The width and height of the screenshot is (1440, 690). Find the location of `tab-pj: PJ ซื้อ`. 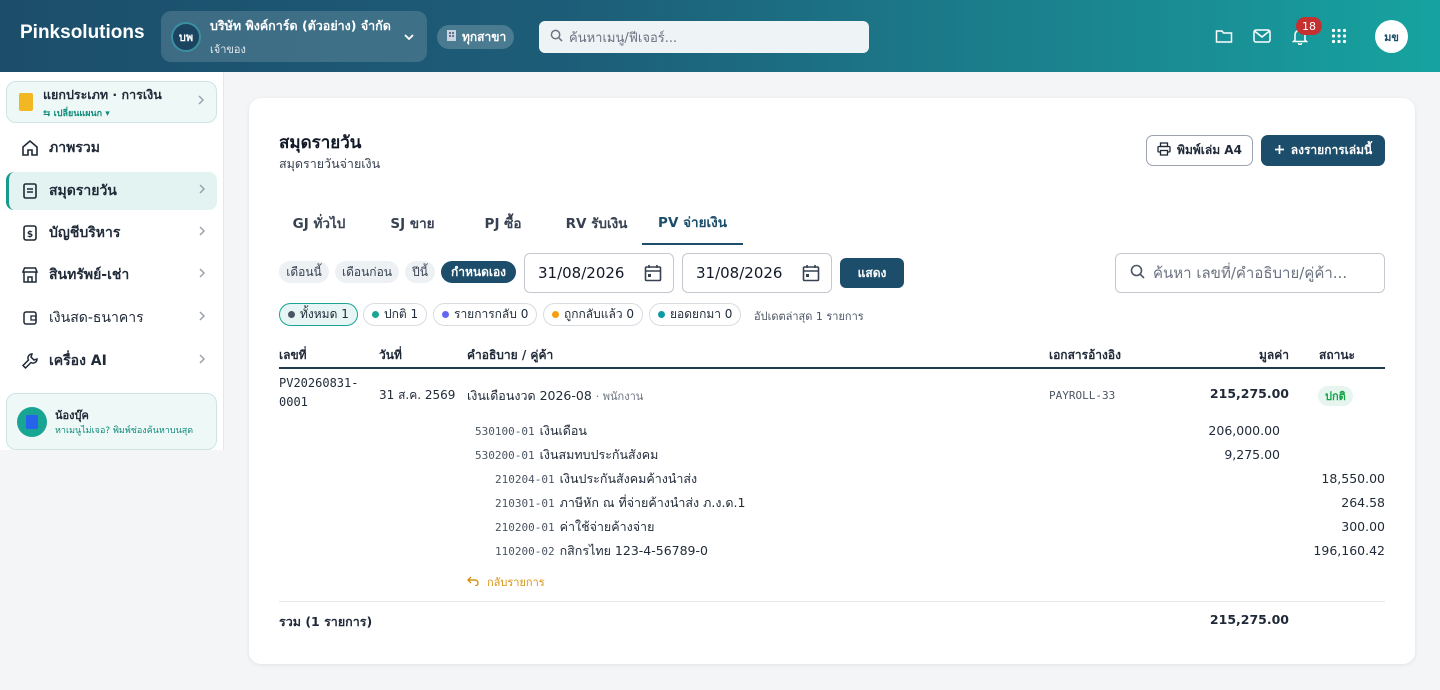

tab-pj: PJ ซื้อ is located at coordinates (503, 222).